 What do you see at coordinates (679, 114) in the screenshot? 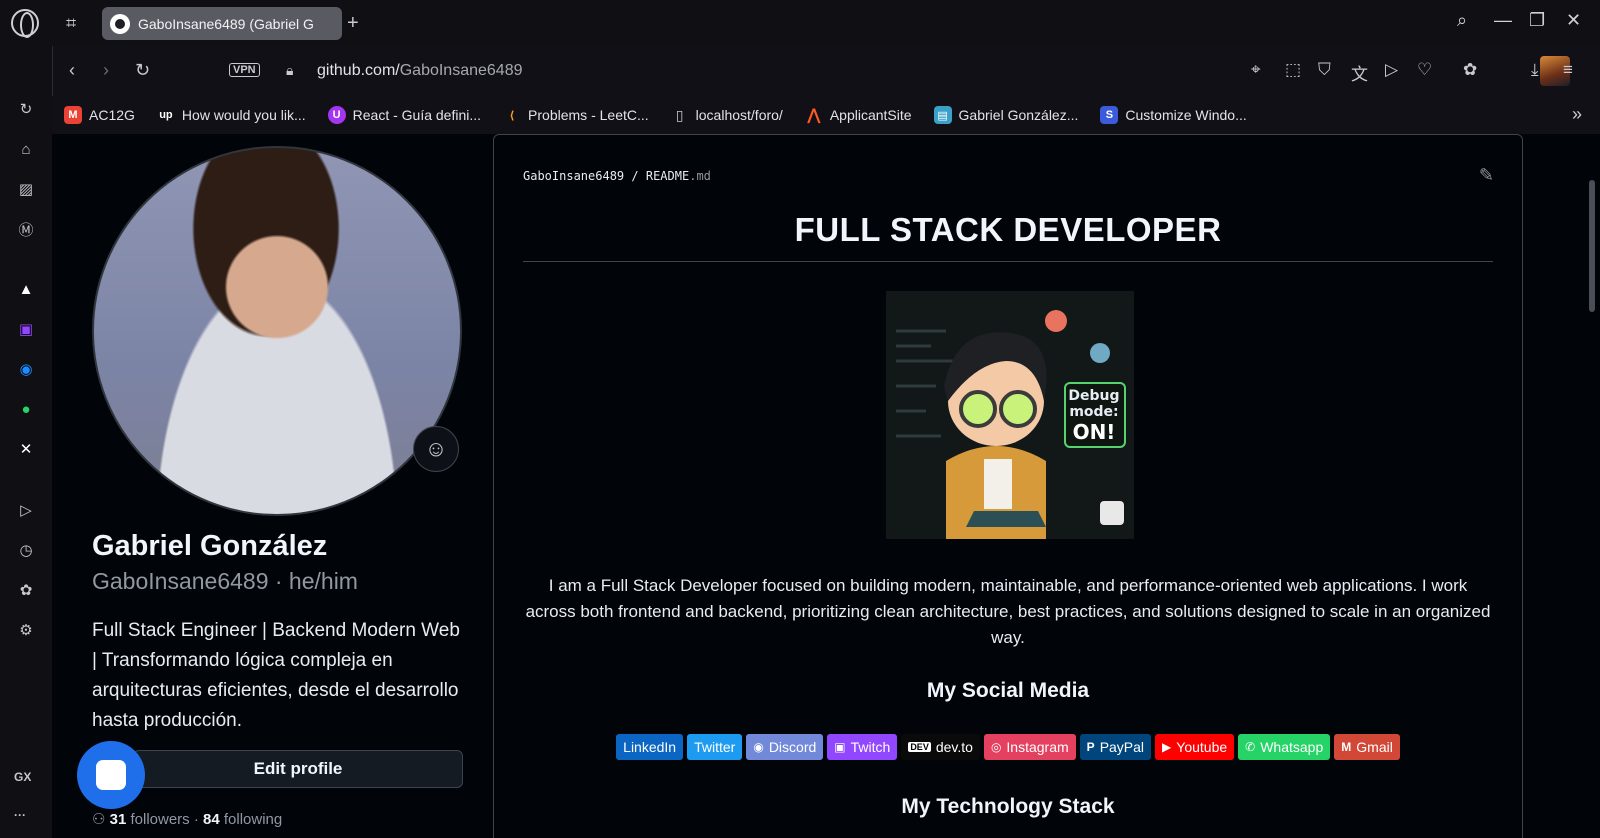
I see `page-icon: ▯` at bounding box center [679, 114].